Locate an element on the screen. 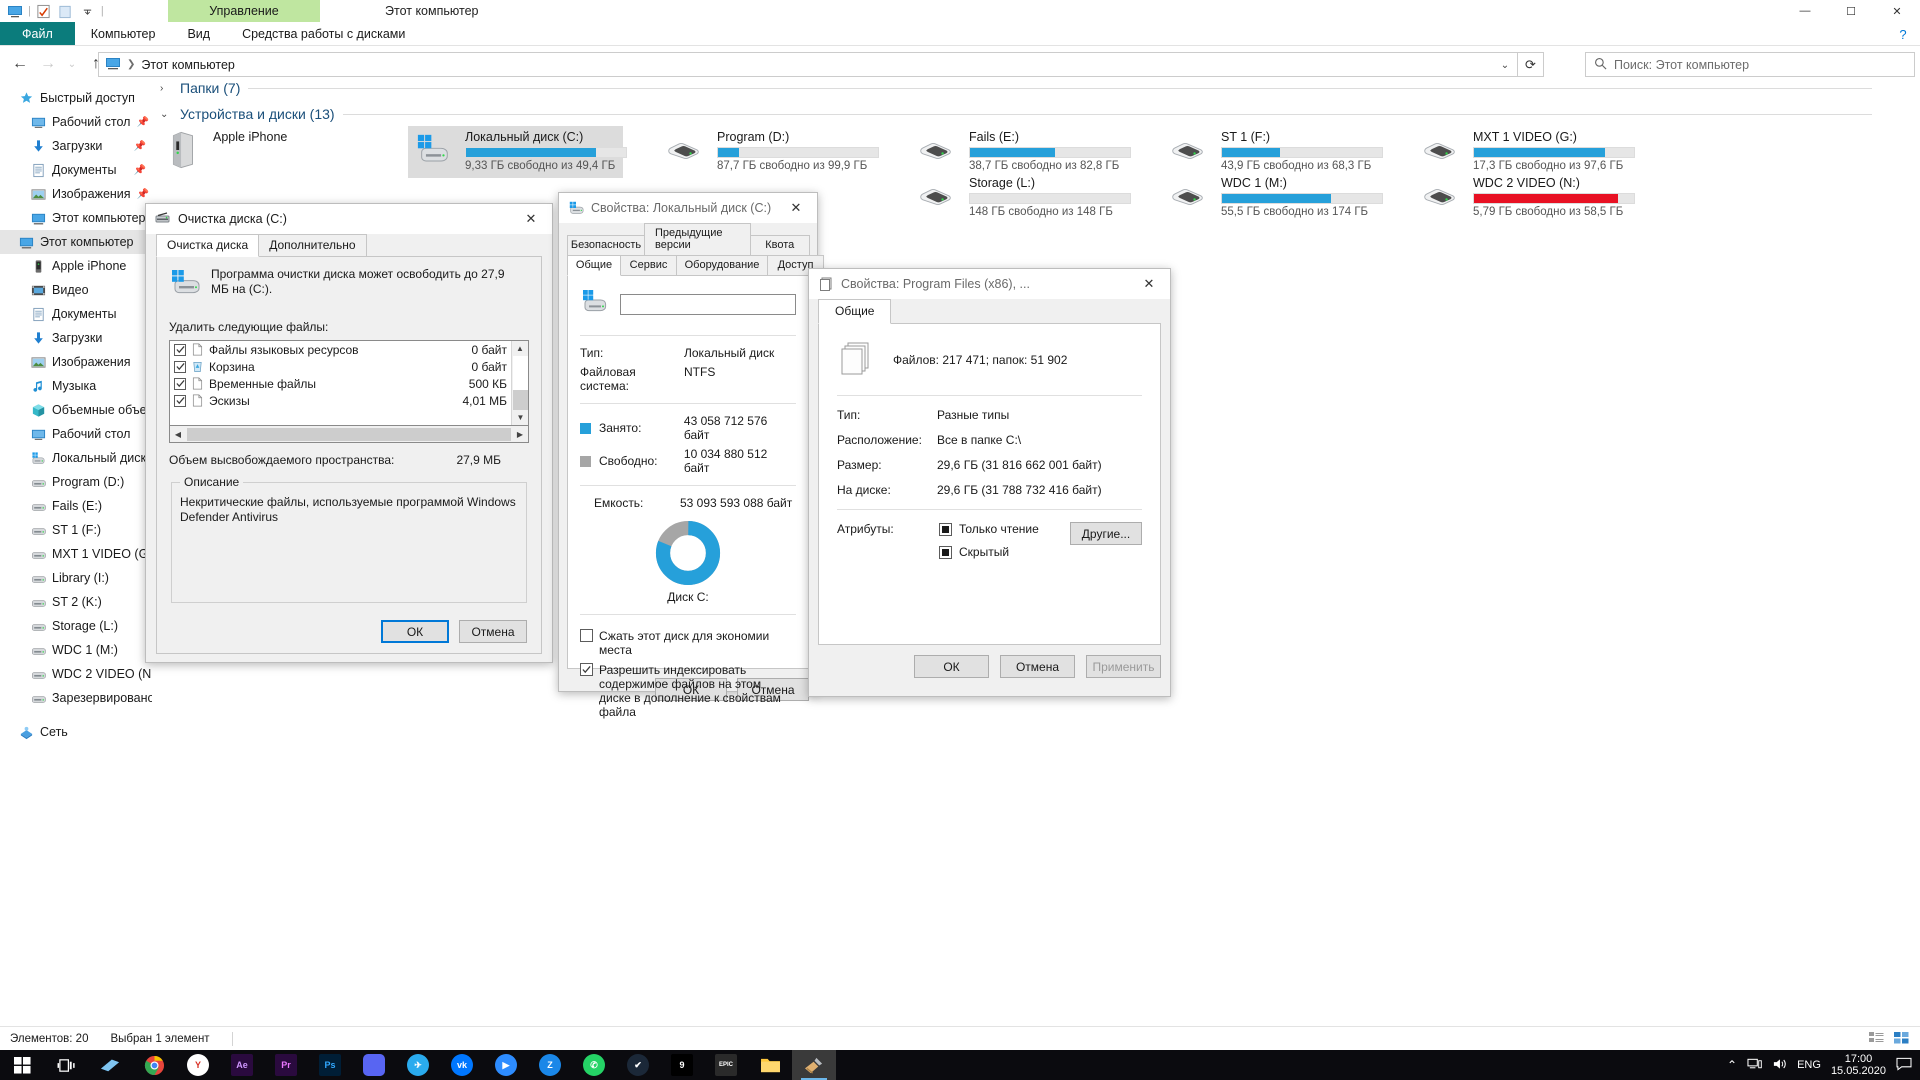  sidebar-item-музыка: Музыка is located at coordinates (76, 386).